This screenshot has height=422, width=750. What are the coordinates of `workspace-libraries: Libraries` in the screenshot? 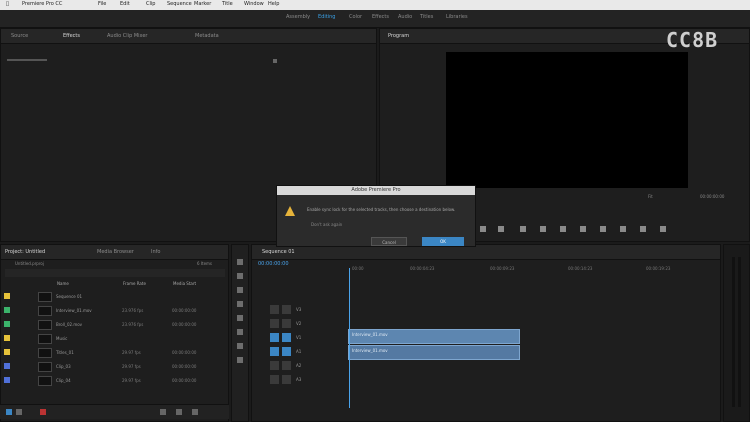 It's located at (457, 17).